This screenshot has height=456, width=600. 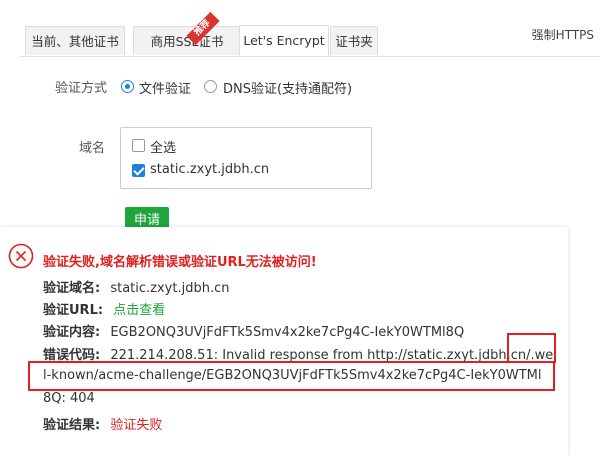 I want to click on error-code-tail: 8Q: 404, so click(x=69, y=398).